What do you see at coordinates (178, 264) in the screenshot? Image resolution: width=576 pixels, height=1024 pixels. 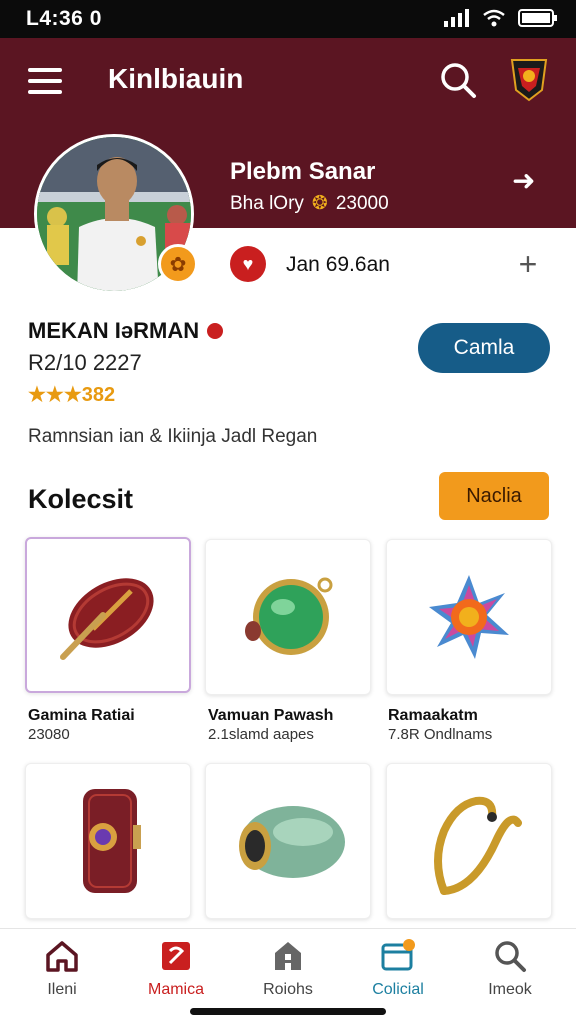 I see `avatar-badge-icon: ✿` at bounding box center [178, 264].